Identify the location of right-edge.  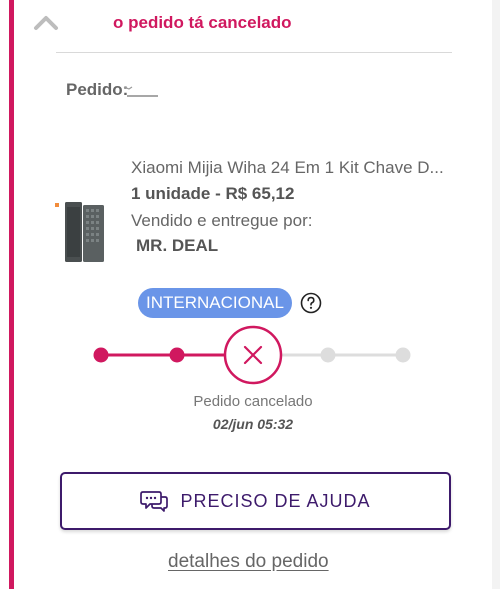
(496, 294).